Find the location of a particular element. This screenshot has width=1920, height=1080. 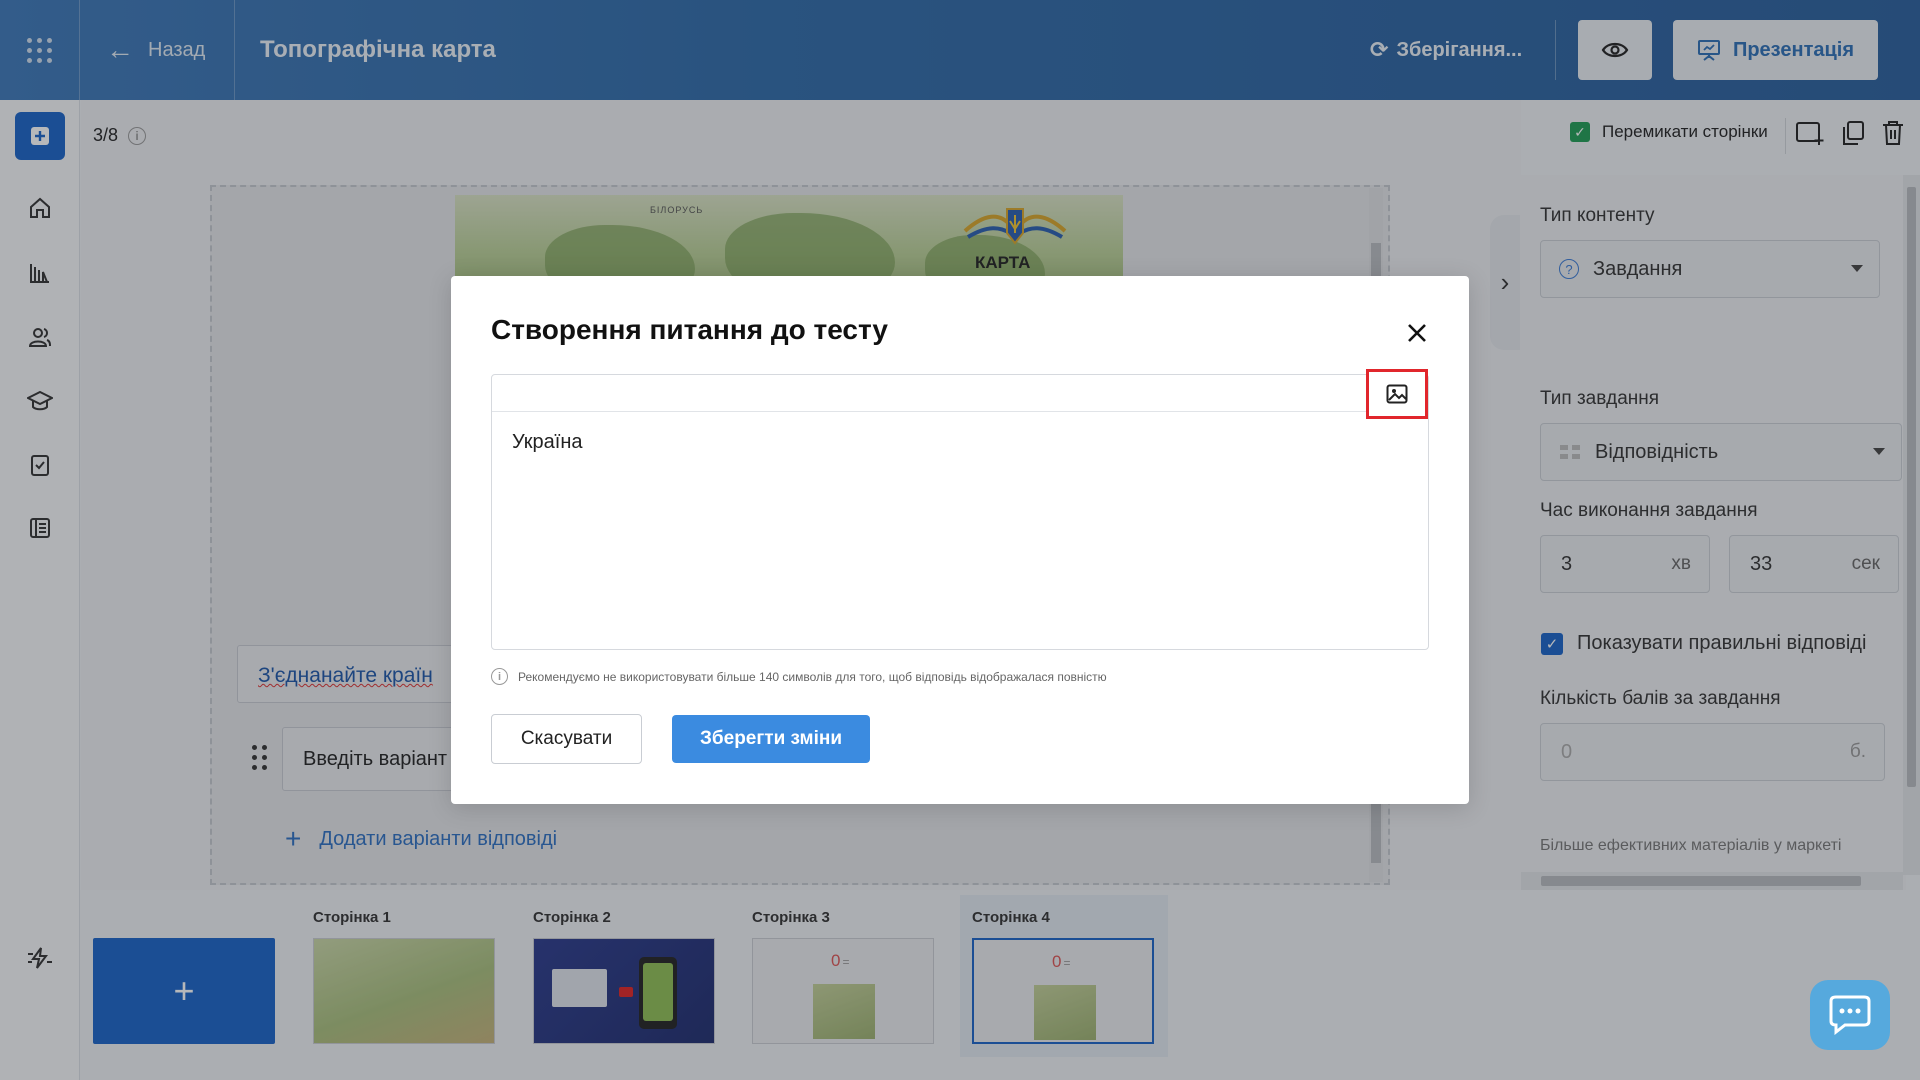

image-icon is located at coordinates (1397, 394).